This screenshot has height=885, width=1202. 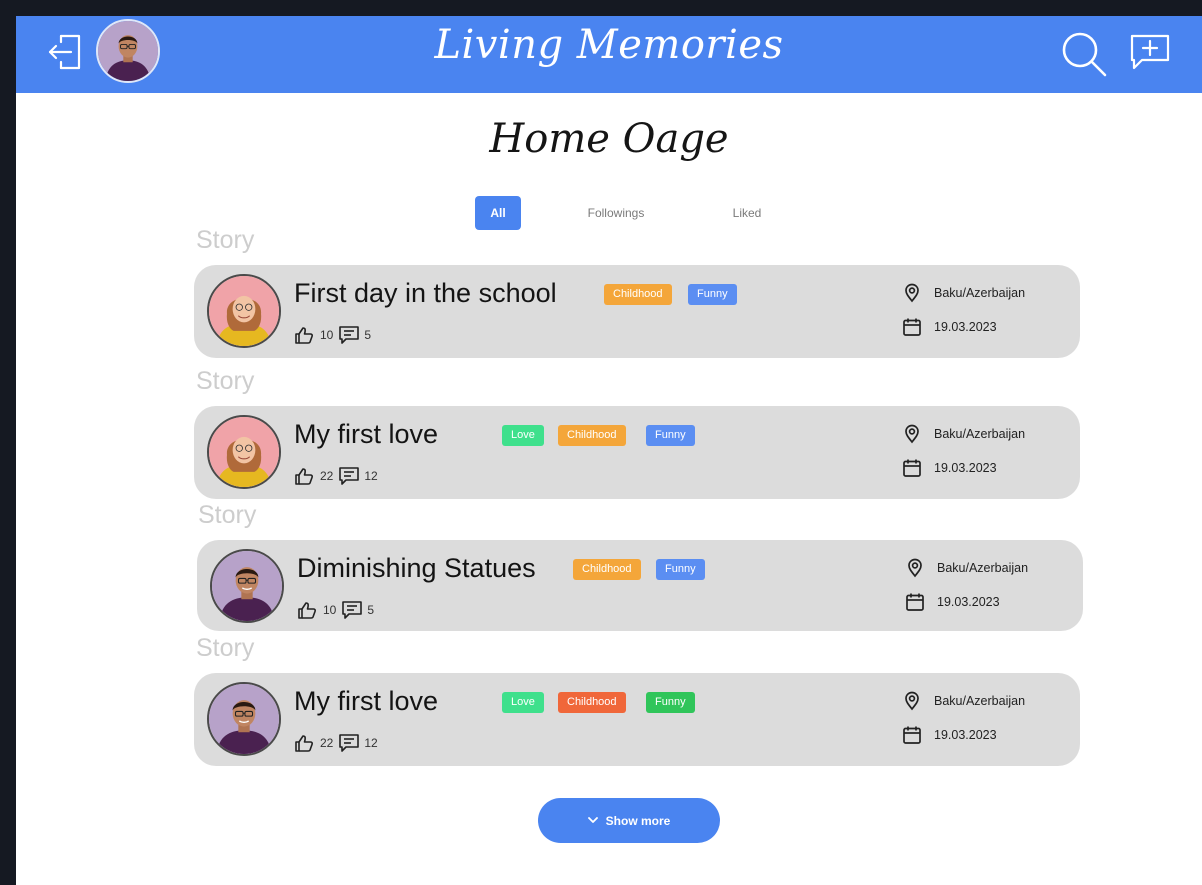 I want to click on search-icon, so click(x=1084, y=54).